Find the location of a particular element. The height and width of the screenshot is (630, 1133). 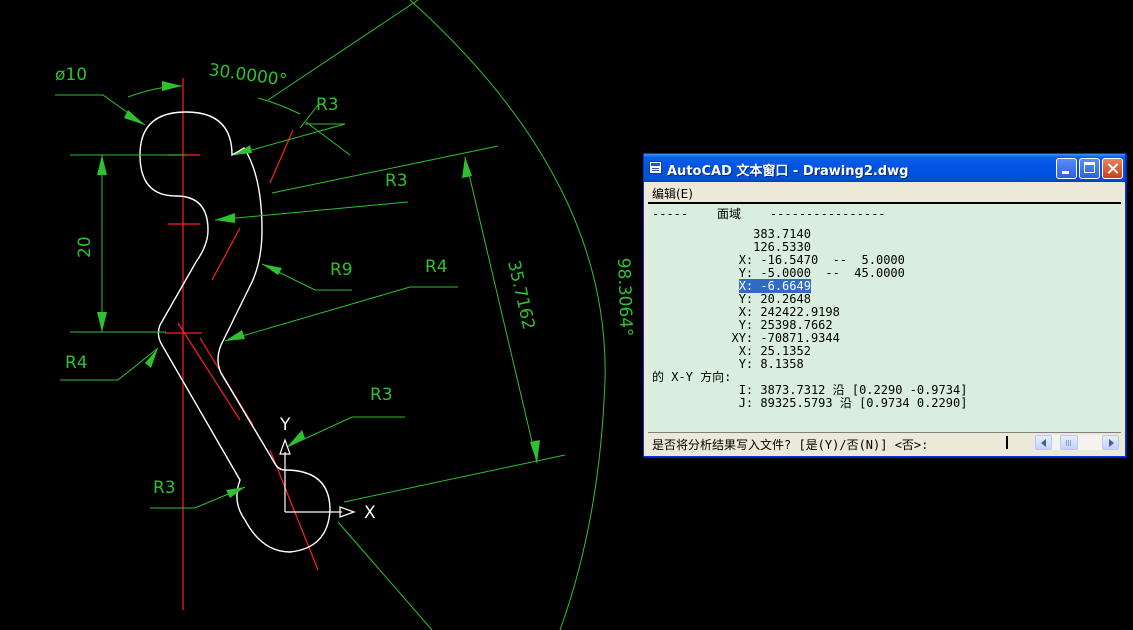

command-prompt-bar: 是否将分析结果写入文件? [是(Y)/否(N)] <否>: is located at coordinates (884, 442).